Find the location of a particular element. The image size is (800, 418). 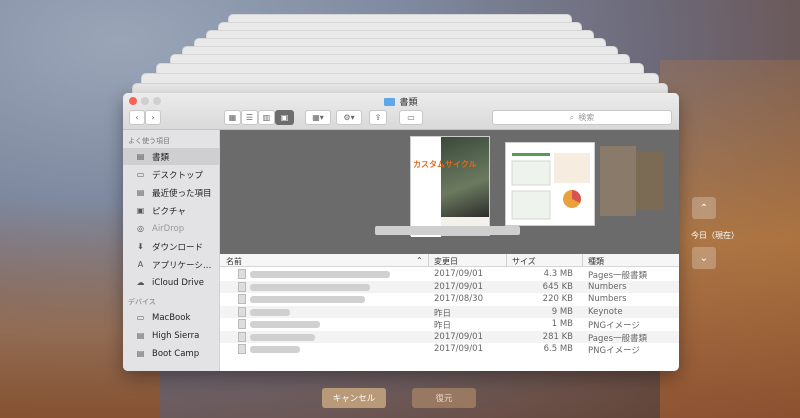

sort-indicator-icon: ⌃ is located at coordinates (419, 260).